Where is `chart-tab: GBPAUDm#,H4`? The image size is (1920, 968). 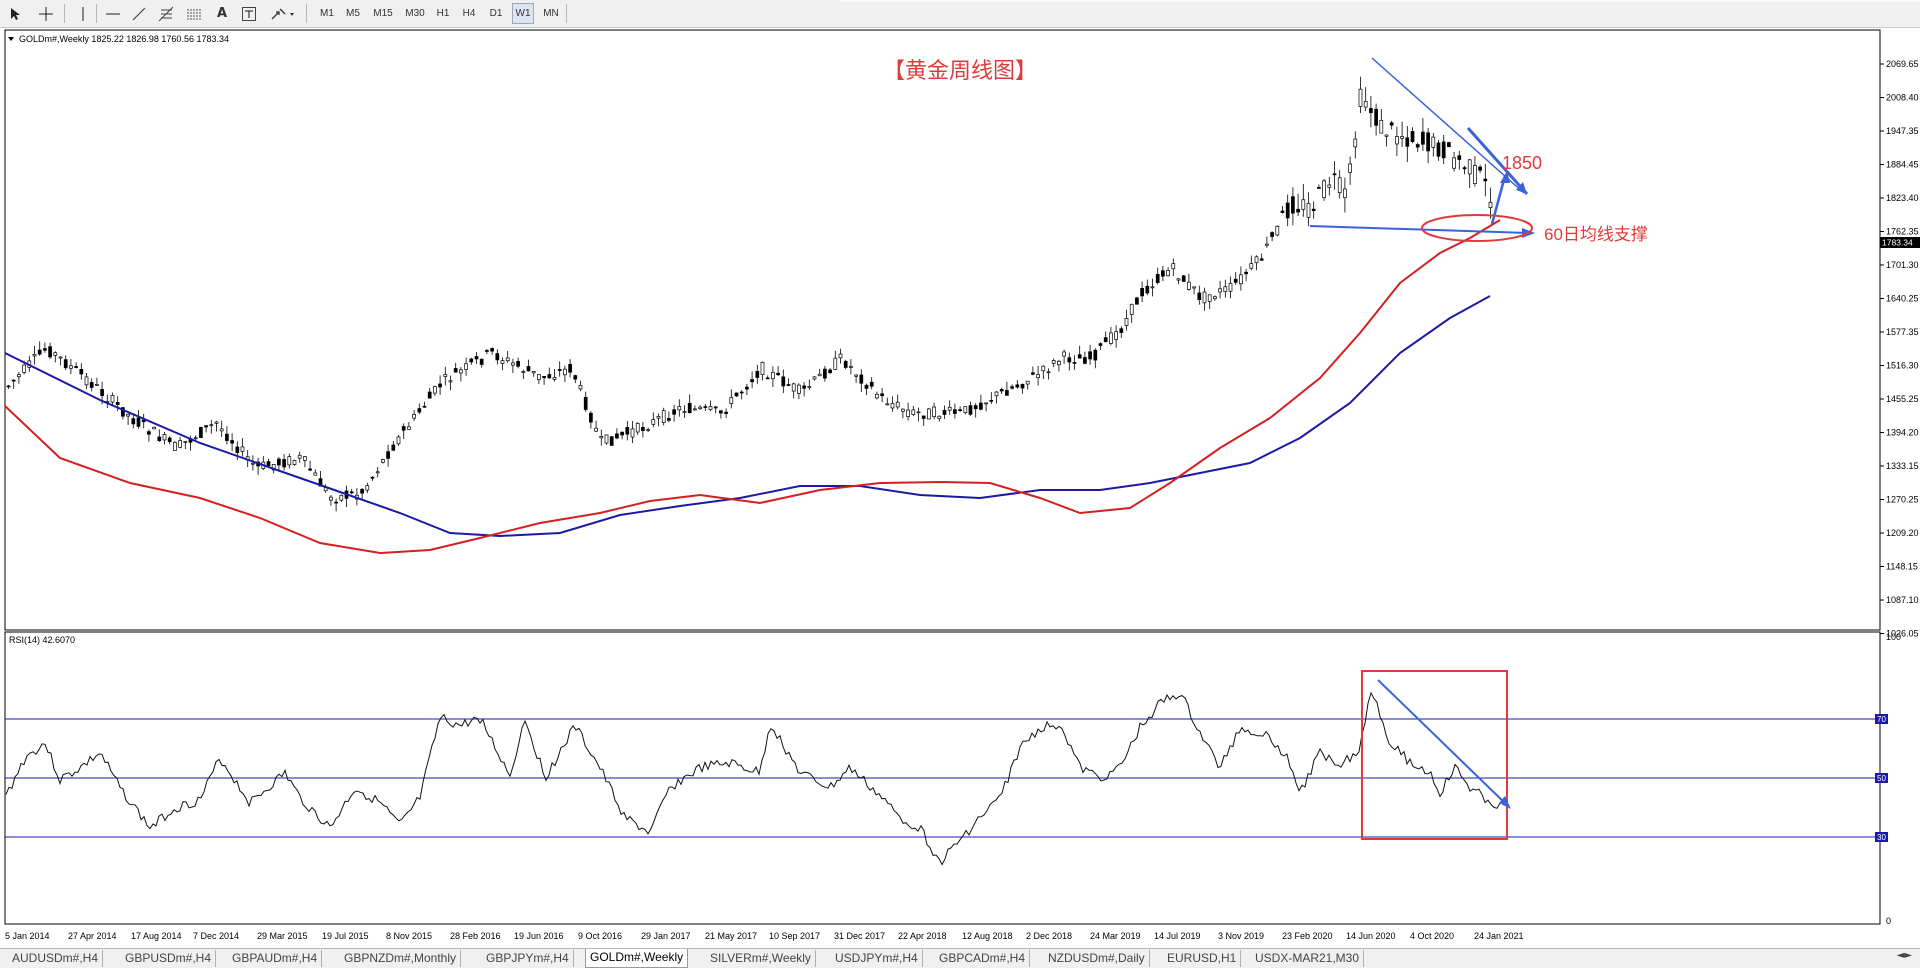 chart-tab: GBPAUDm#,H4 is located at coordinates (275, 958).